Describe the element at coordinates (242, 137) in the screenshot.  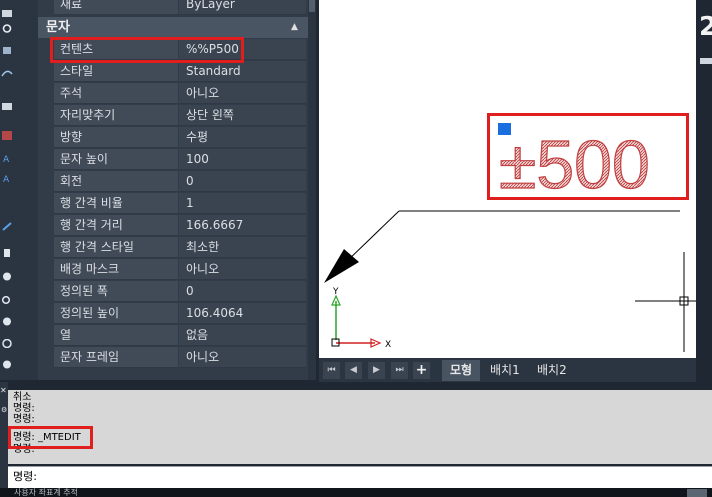
I see `property-value: 수평` at that location.